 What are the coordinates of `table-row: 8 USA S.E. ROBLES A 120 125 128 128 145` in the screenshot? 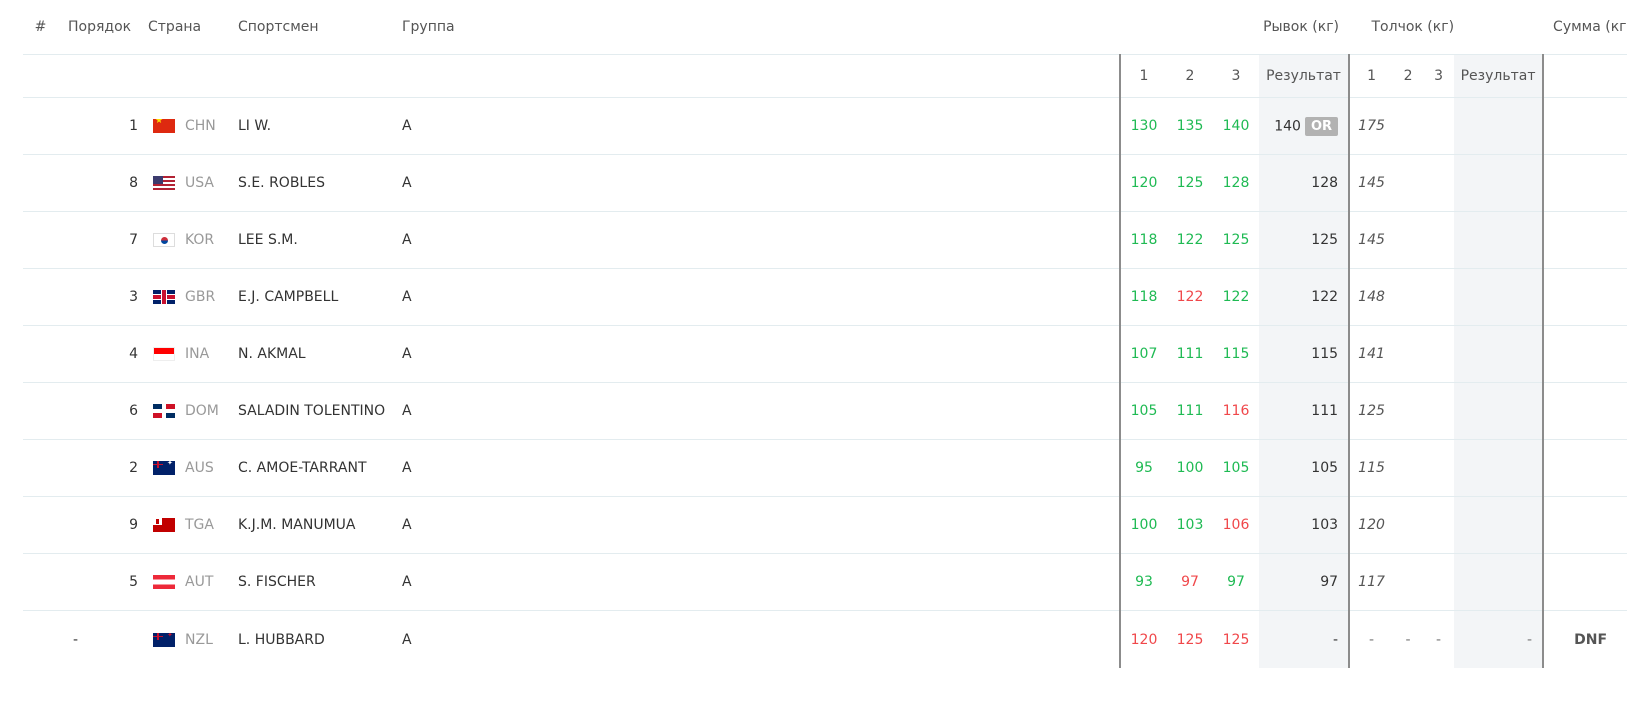 It's located at (825, 183).